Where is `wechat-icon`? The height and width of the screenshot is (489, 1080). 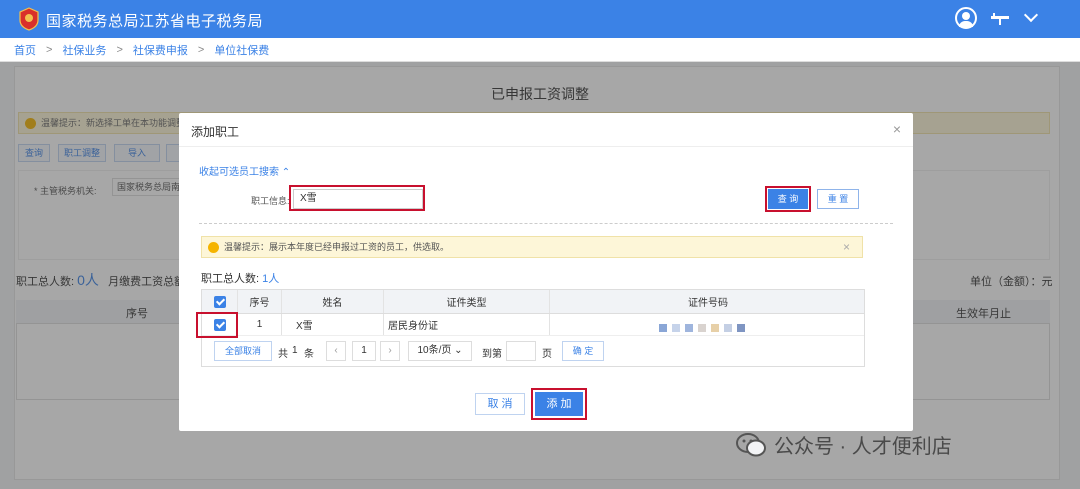
wechat-icon is located at coordinates (751, 444).